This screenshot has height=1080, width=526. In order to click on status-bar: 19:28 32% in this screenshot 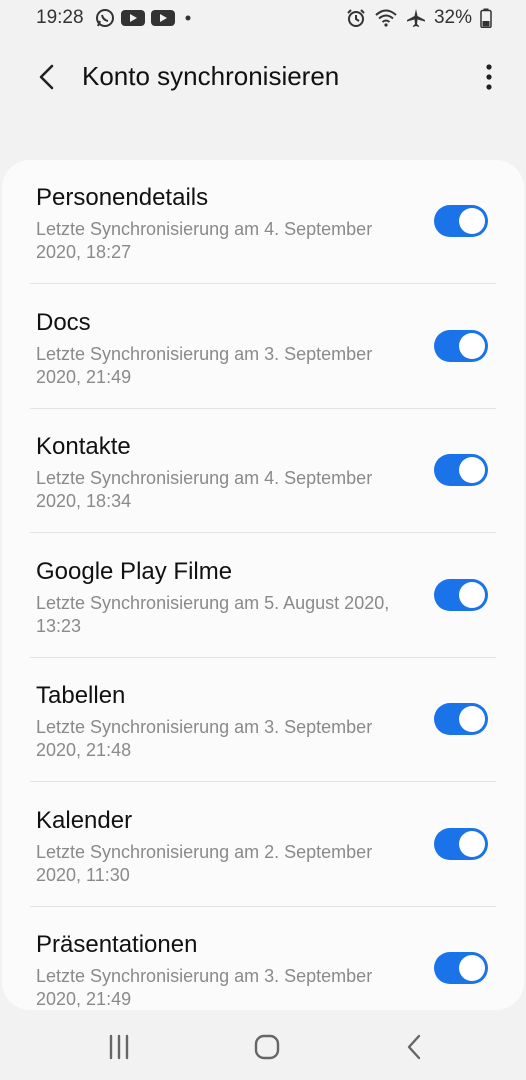, I will do `click(263, 18)`.